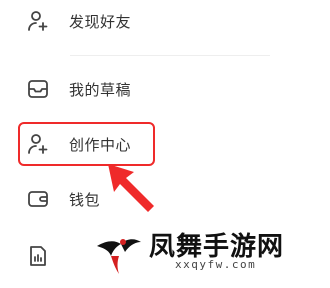 The width and height of the screenshot is (330, 288). I want to click on menu-item-my-drafts: 我的草稿, so click(78, 89).